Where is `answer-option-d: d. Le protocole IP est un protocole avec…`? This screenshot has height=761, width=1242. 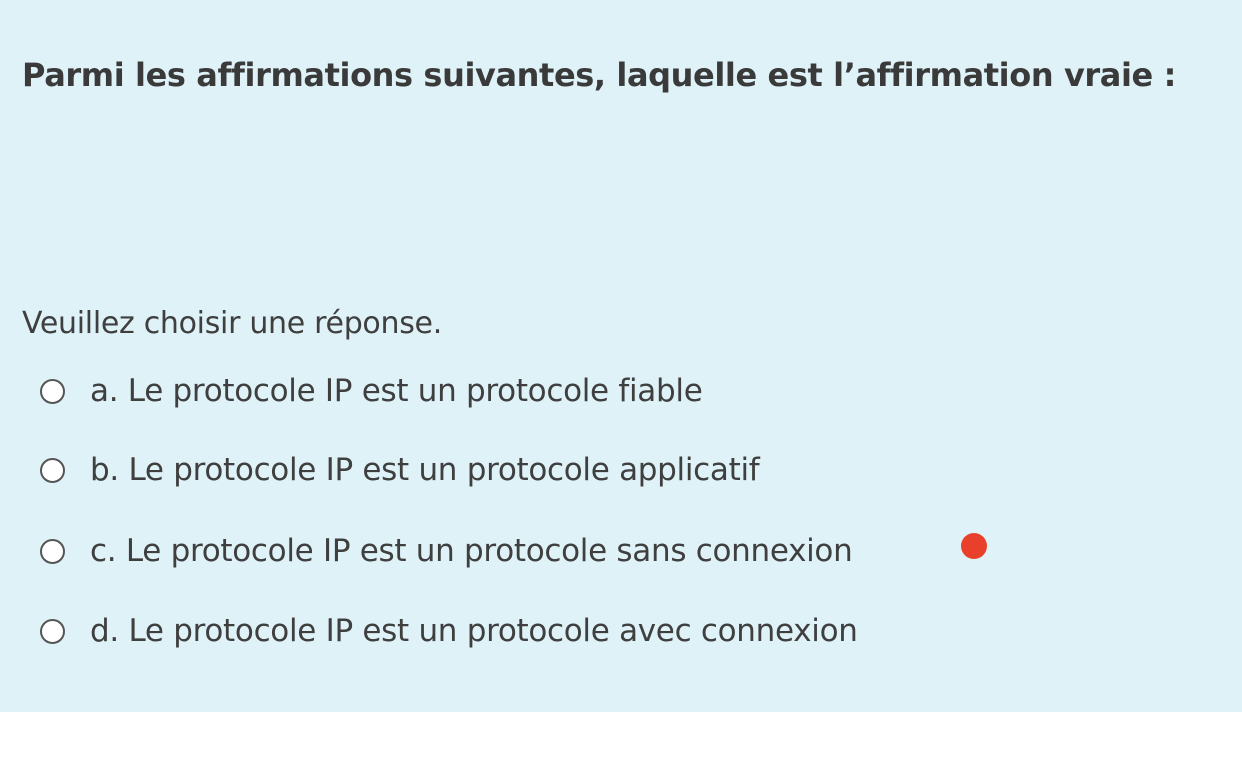
answer-option-d: d. Le protocole IP est un protocole avec… is located at coordinates (449, 631).